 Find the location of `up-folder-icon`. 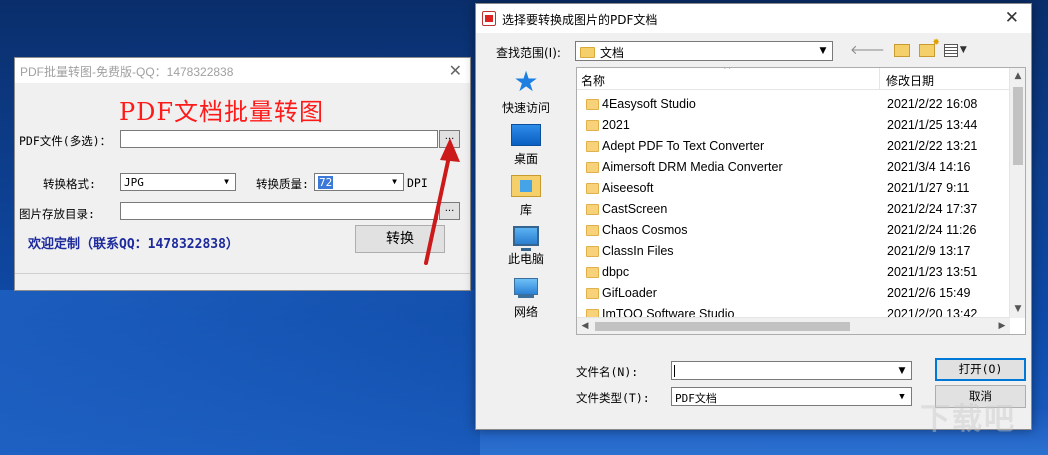

up-folder-icon is located at coordinates (901, 50).